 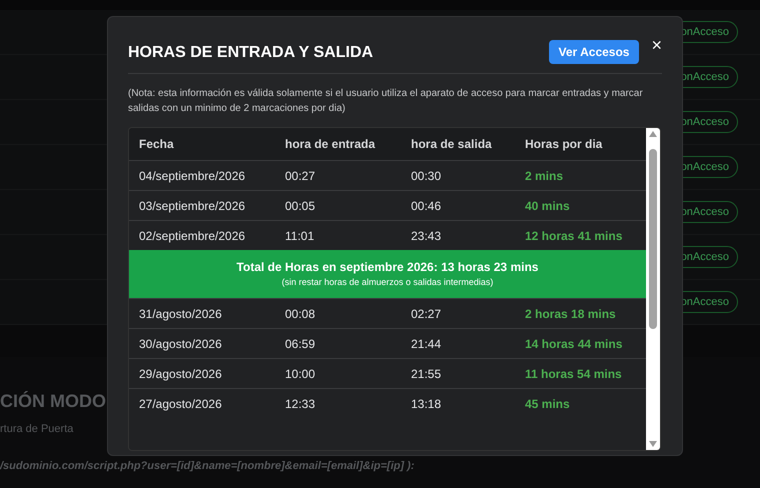 I want to click on note-text: (Nota: esta información es válida solamente si el usuario utiliza el aparato de acceso para marcar entradas y marcar salidas con un minimo de 2 marcaciones por dia), so click(x=386, y=101).